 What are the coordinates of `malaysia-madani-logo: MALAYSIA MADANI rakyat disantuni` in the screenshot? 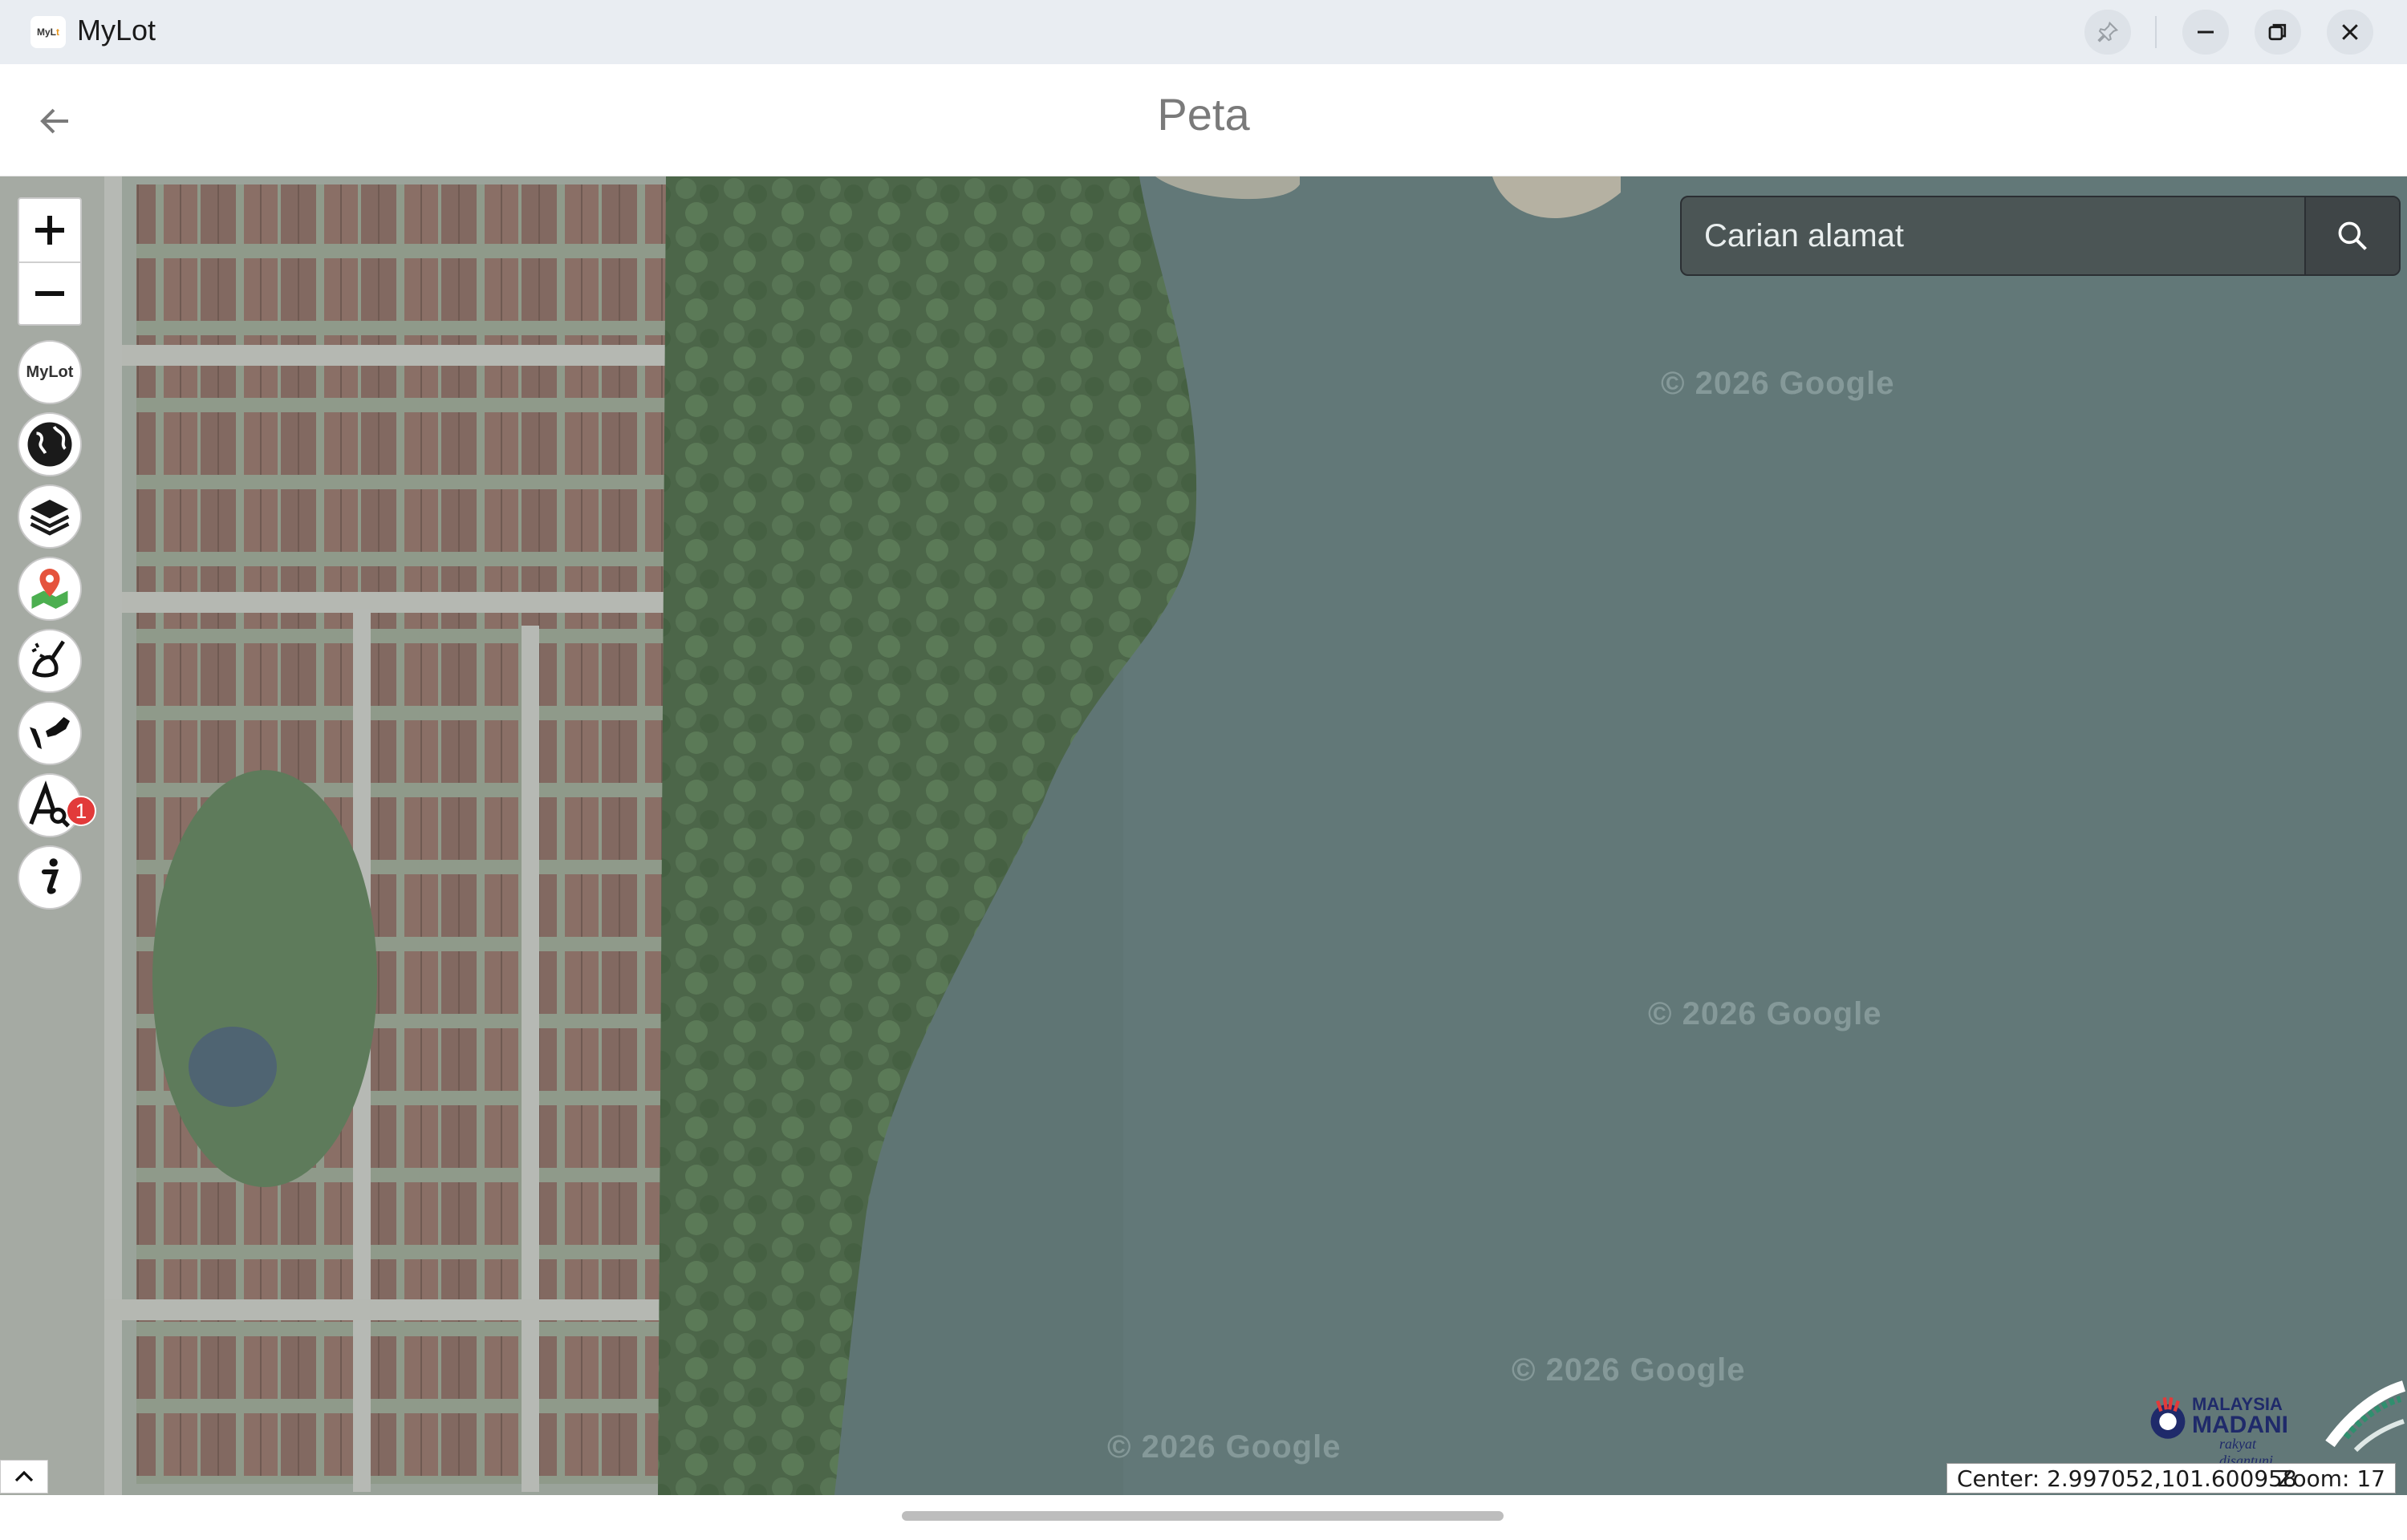 It's located at (2222, 1427).